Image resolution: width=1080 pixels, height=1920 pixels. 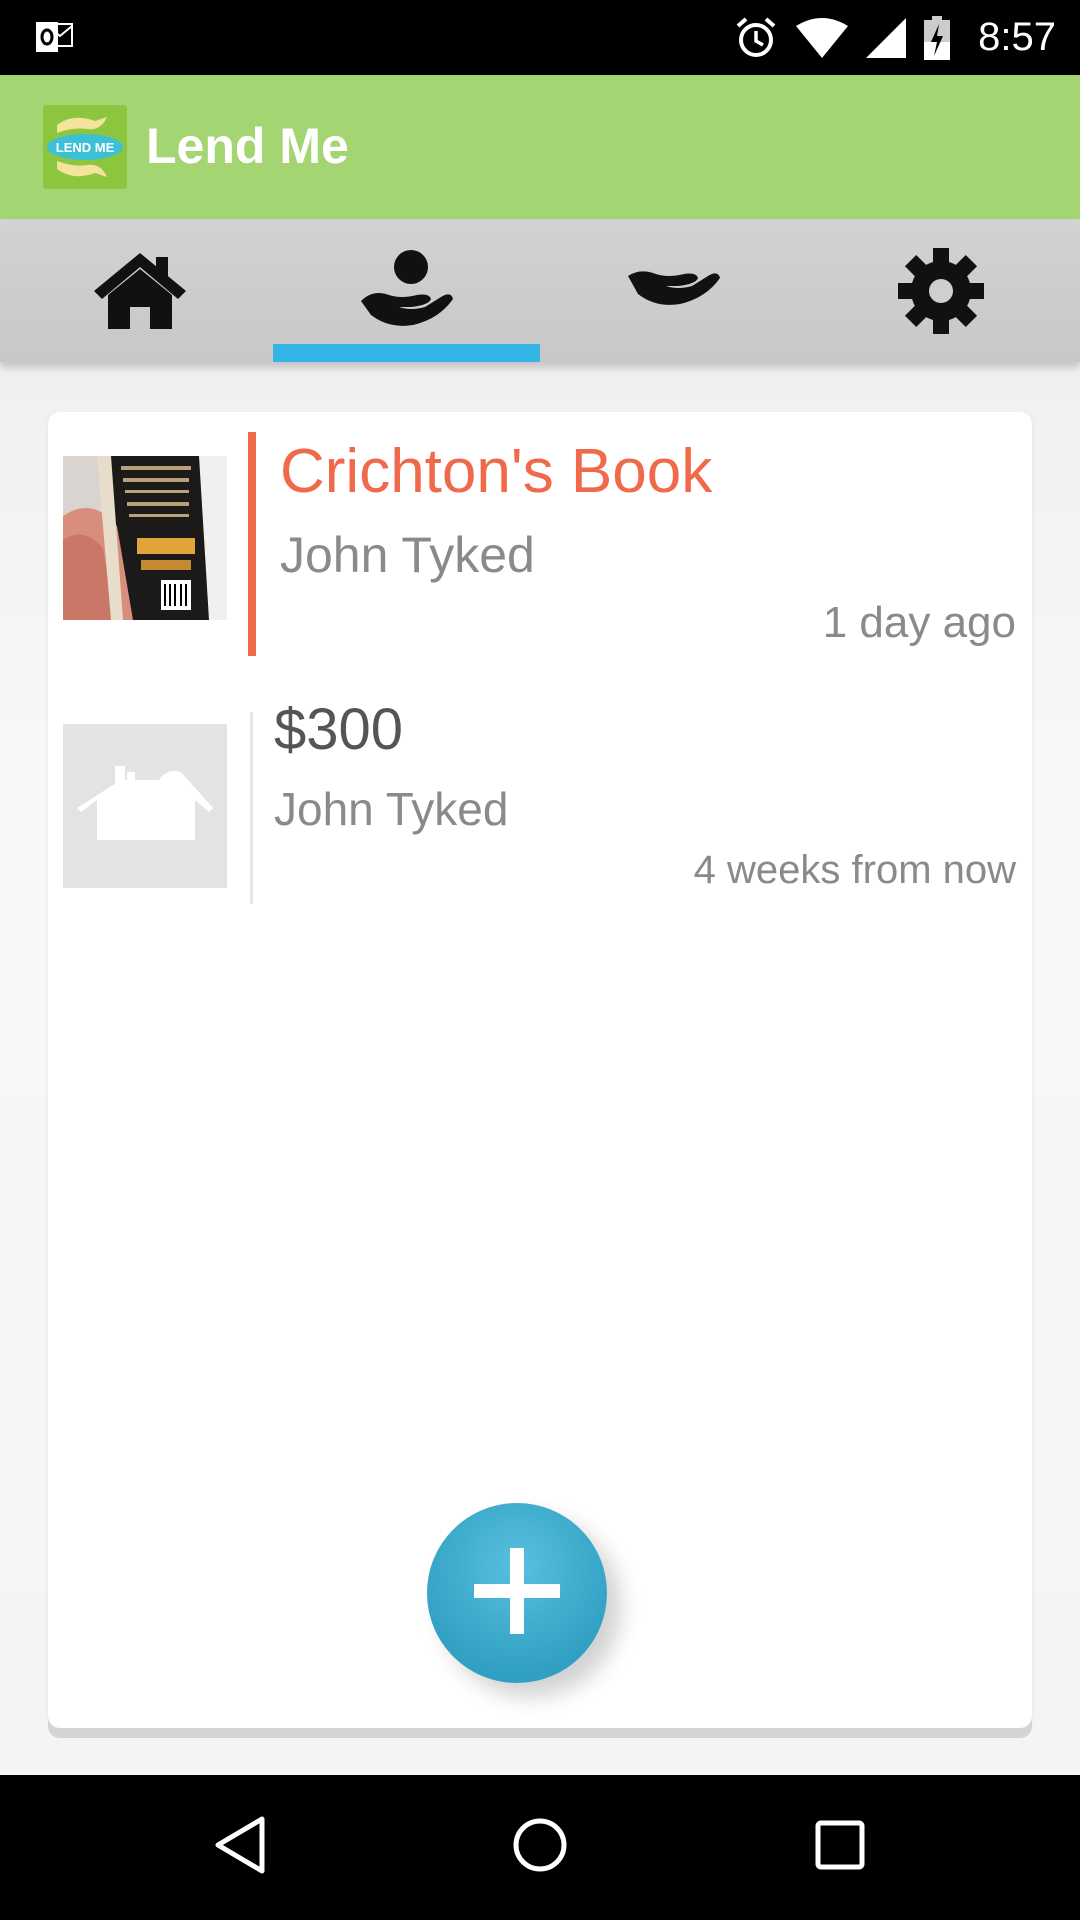 What do you see at coordinates (540, 534) in the screenshot?
I see `list-item: Crichton's Book John Tyked 1 day ago` at bounding box center [540, 534].